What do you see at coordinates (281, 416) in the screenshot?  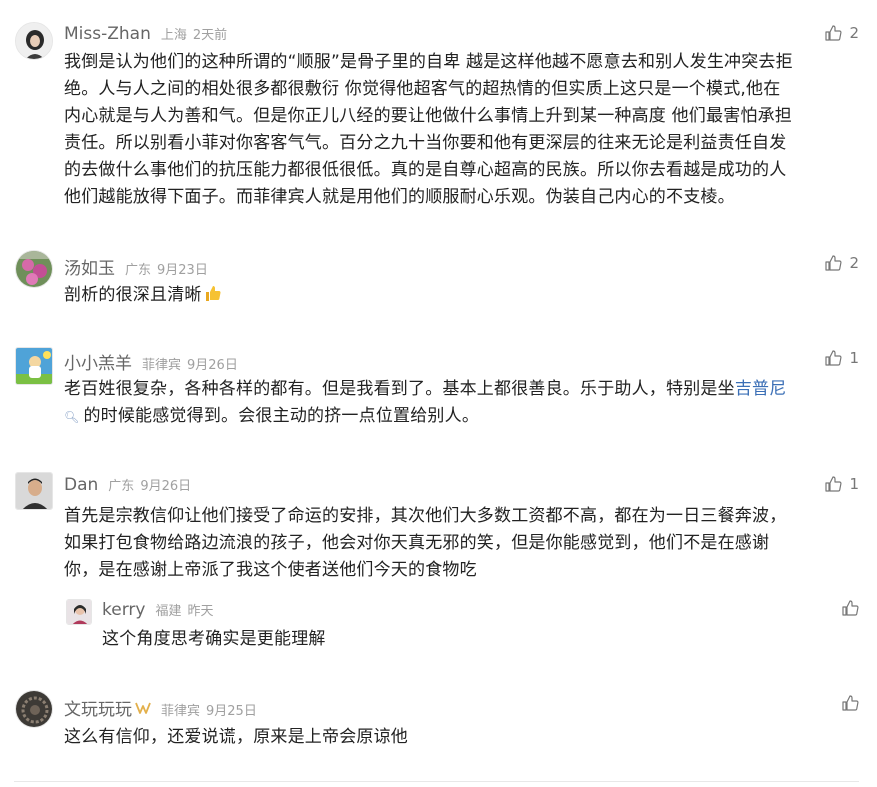 I see `comment-line: 的时候能感觉得到。会很主动的挤一点位置给别人。` at bounding box center [281, 416].